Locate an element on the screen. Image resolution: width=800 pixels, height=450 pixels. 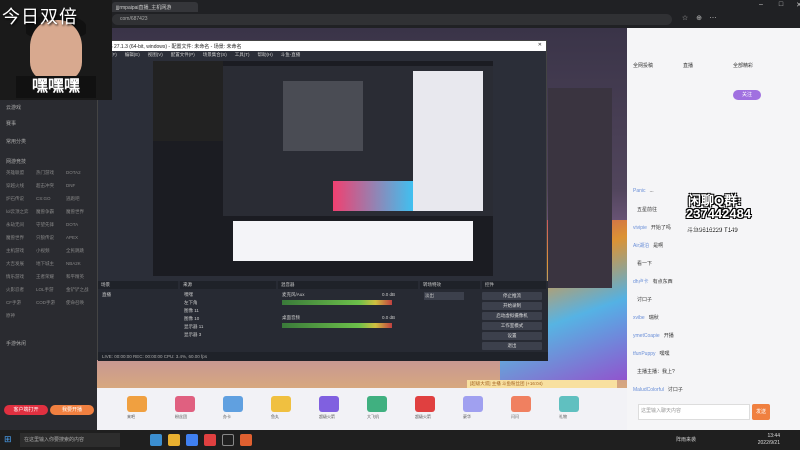
nav-sub-item: 情乐游戏 is located at coordinates (15, 277).